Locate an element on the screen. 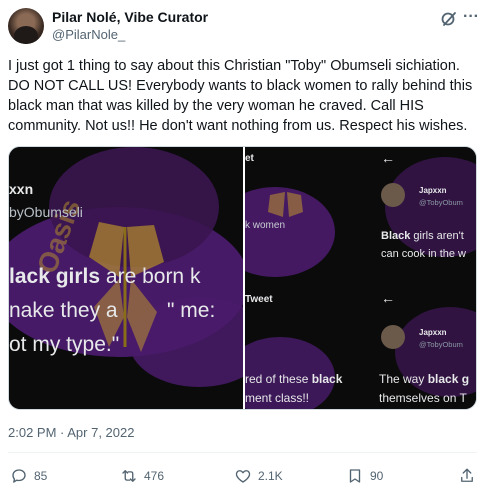  reply-button: 85 is located at coordinates (28, 476).